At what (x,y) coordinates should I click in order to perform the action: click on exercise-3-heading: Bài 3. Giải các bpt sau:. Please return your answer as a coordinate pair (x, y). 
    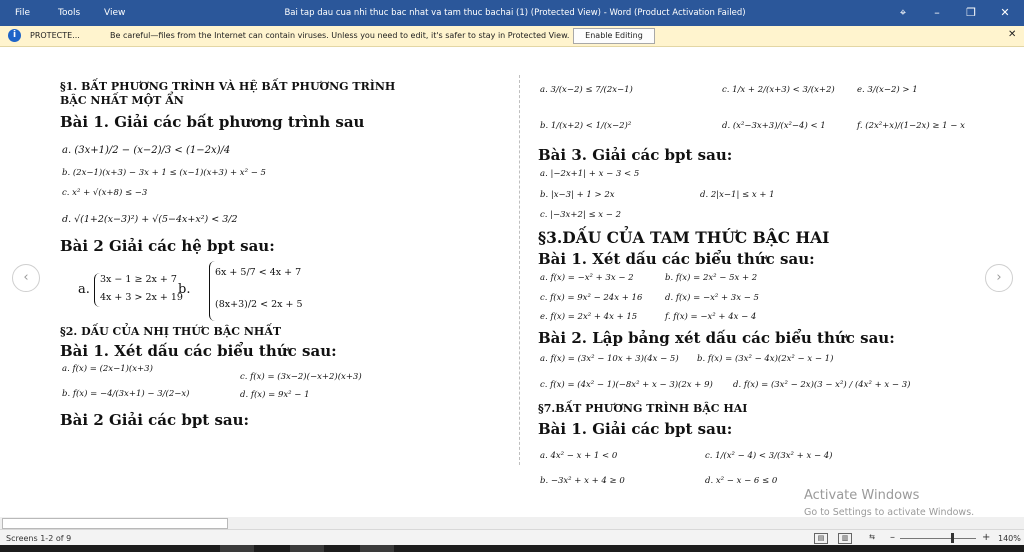
    Looking at the image, I should click on (635, 155).